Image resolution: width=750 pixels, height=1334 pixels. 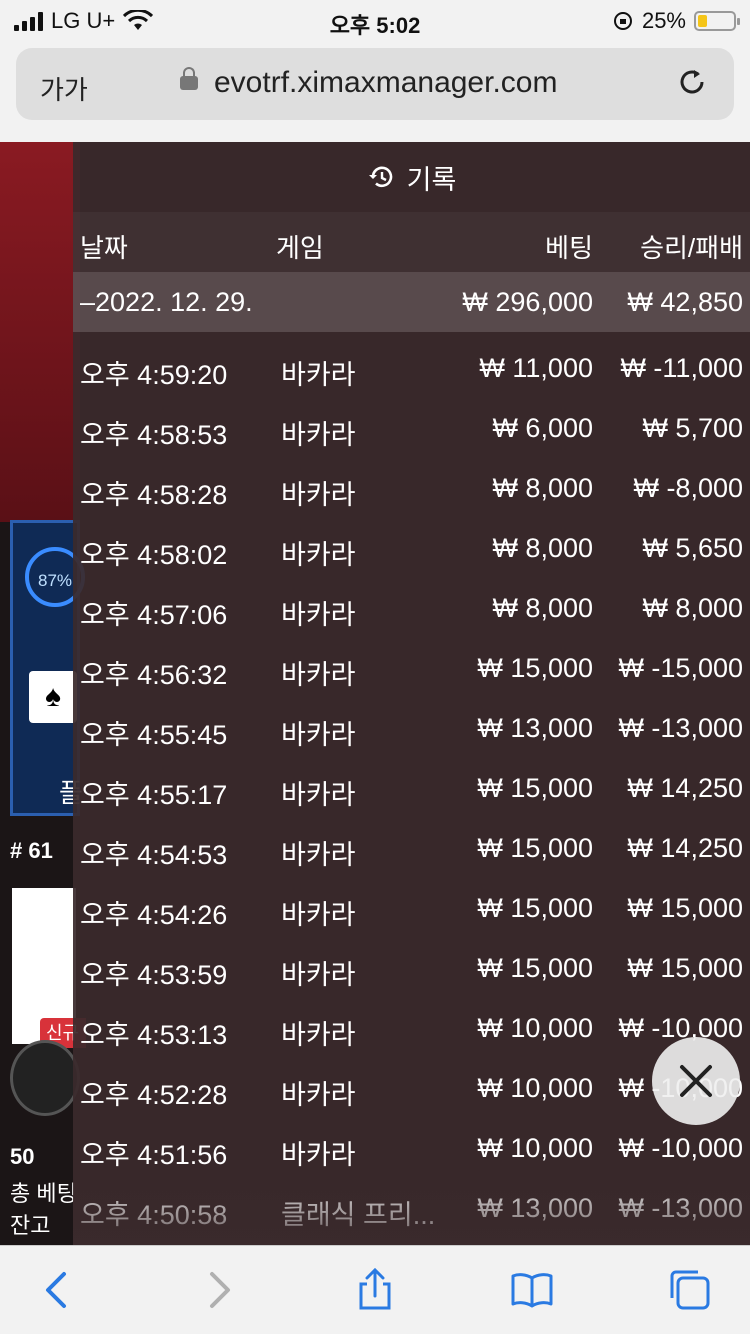 I want to click on row-time: 오후 4:50:58, so click(x=154, y=1215).